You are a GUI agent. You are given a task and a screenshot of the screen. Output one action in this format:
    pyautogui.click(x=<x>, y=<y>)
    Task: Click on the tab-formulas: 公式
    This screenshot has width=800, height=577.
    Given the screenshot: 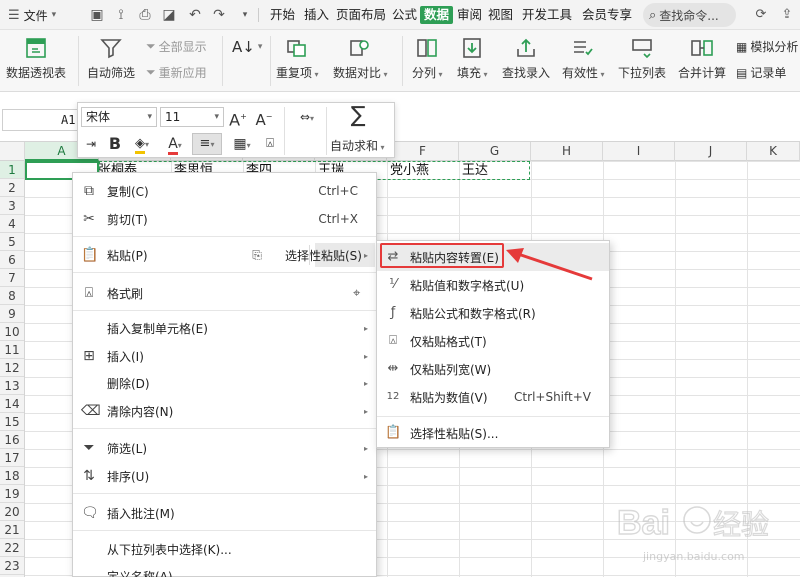 What is the action you would take?
    pyautogui.click(x=404, y=15)
    